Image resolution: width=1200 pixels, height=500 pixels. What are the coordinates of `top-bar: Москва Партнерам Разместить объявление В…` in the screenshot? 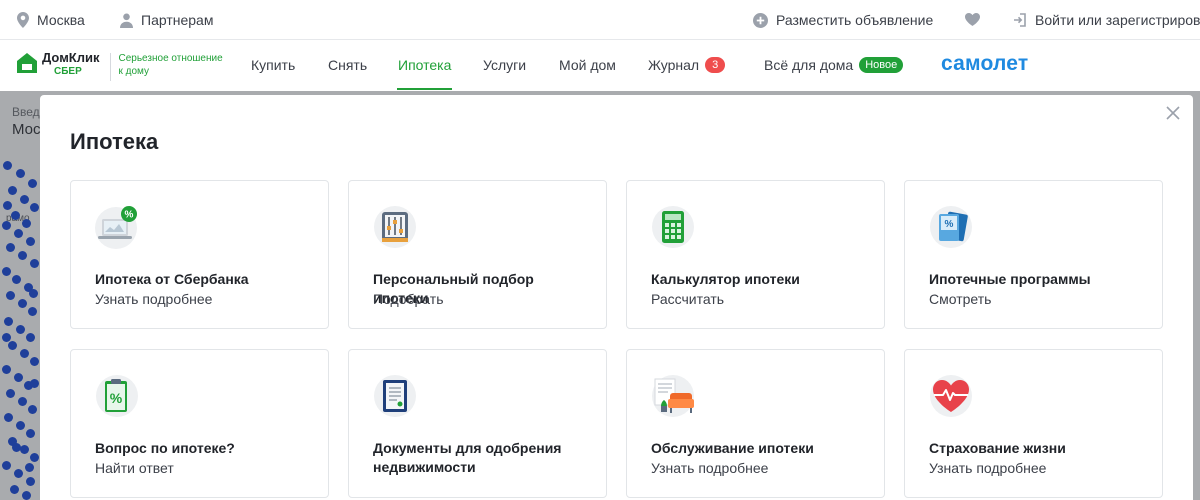 It's located at (600, 20).